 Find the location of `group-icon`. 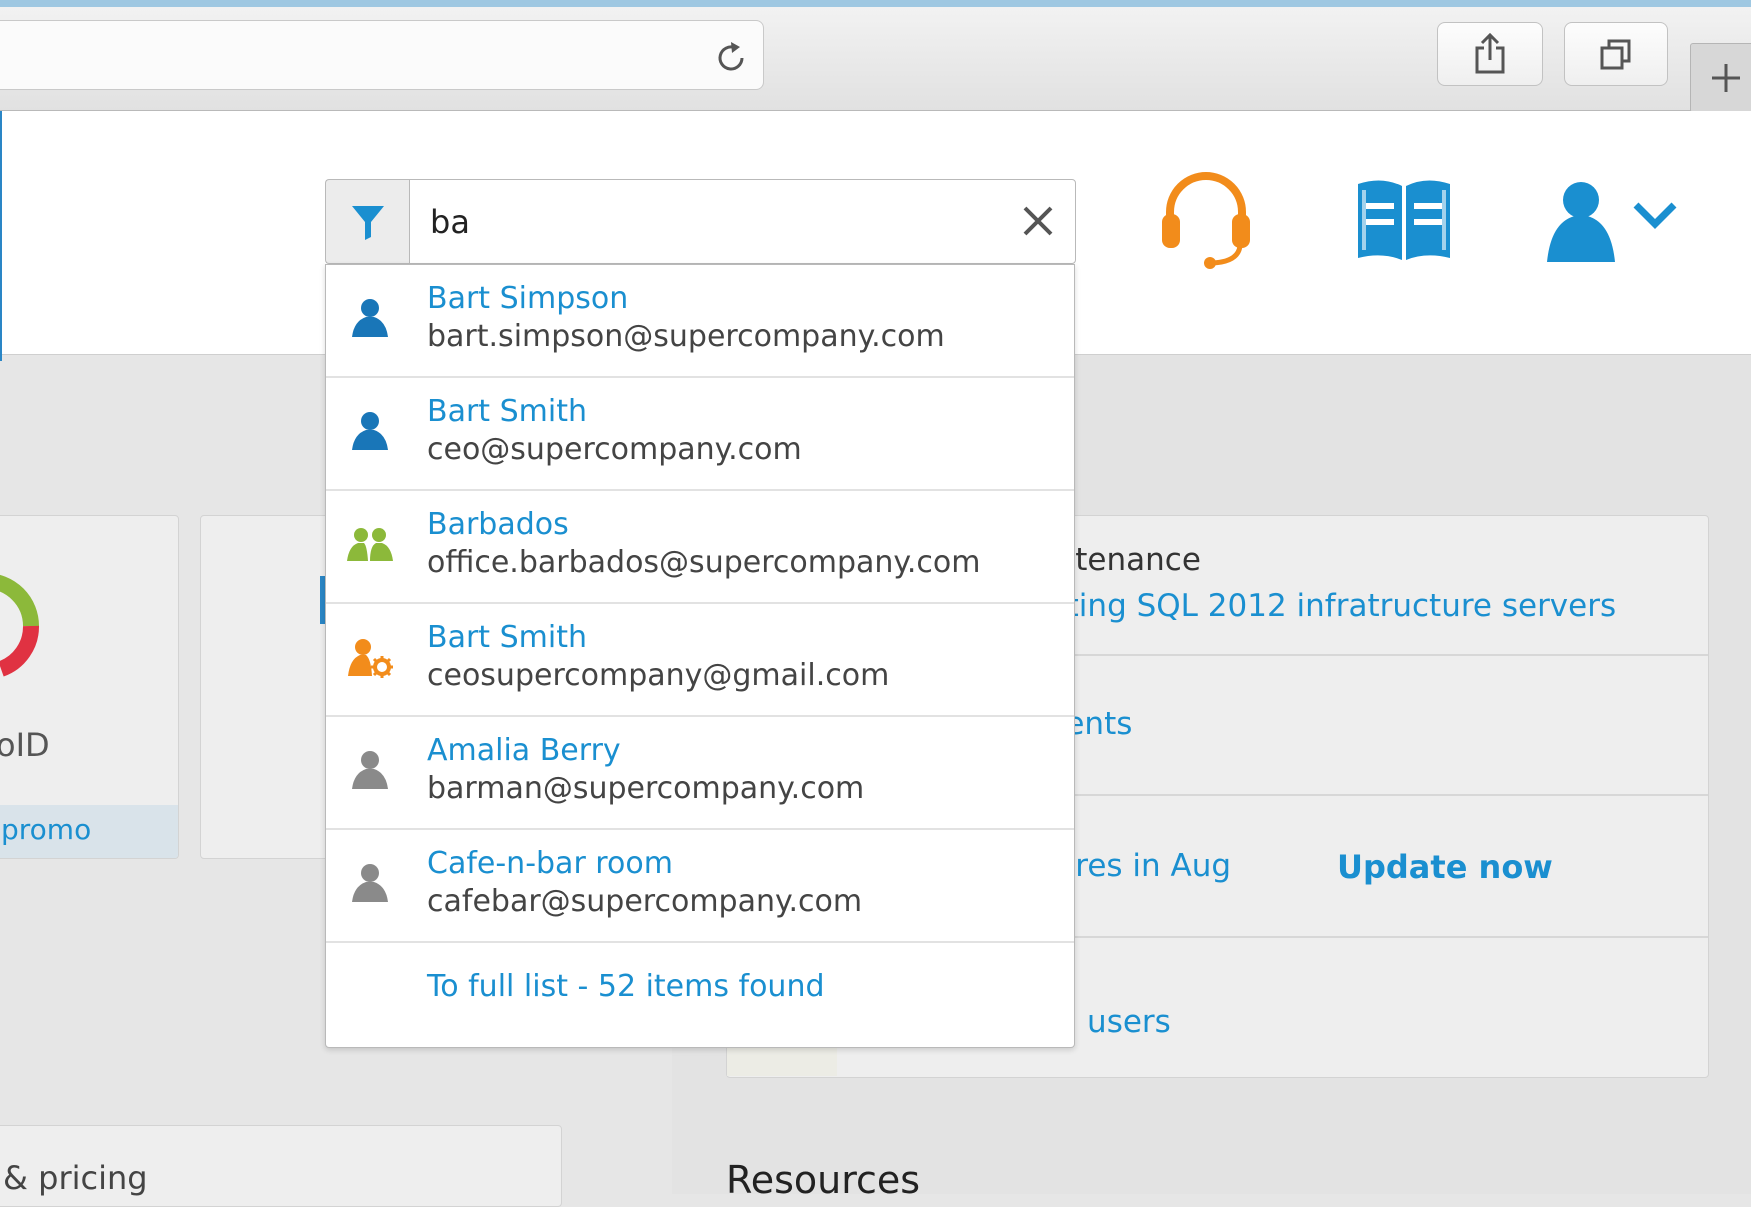

group-icon is located at coordinates (370, 544).